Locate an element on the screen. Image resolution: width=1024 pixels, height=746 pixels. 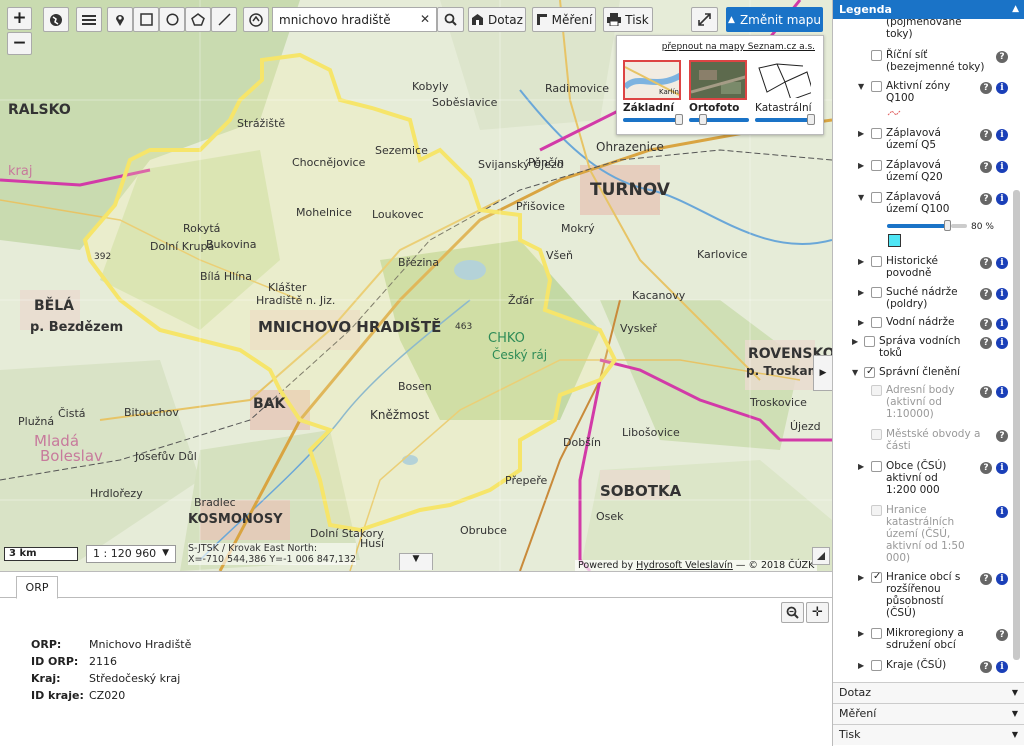
legend-checkbox-mestske-obvody is located at coordinates (876, 434).